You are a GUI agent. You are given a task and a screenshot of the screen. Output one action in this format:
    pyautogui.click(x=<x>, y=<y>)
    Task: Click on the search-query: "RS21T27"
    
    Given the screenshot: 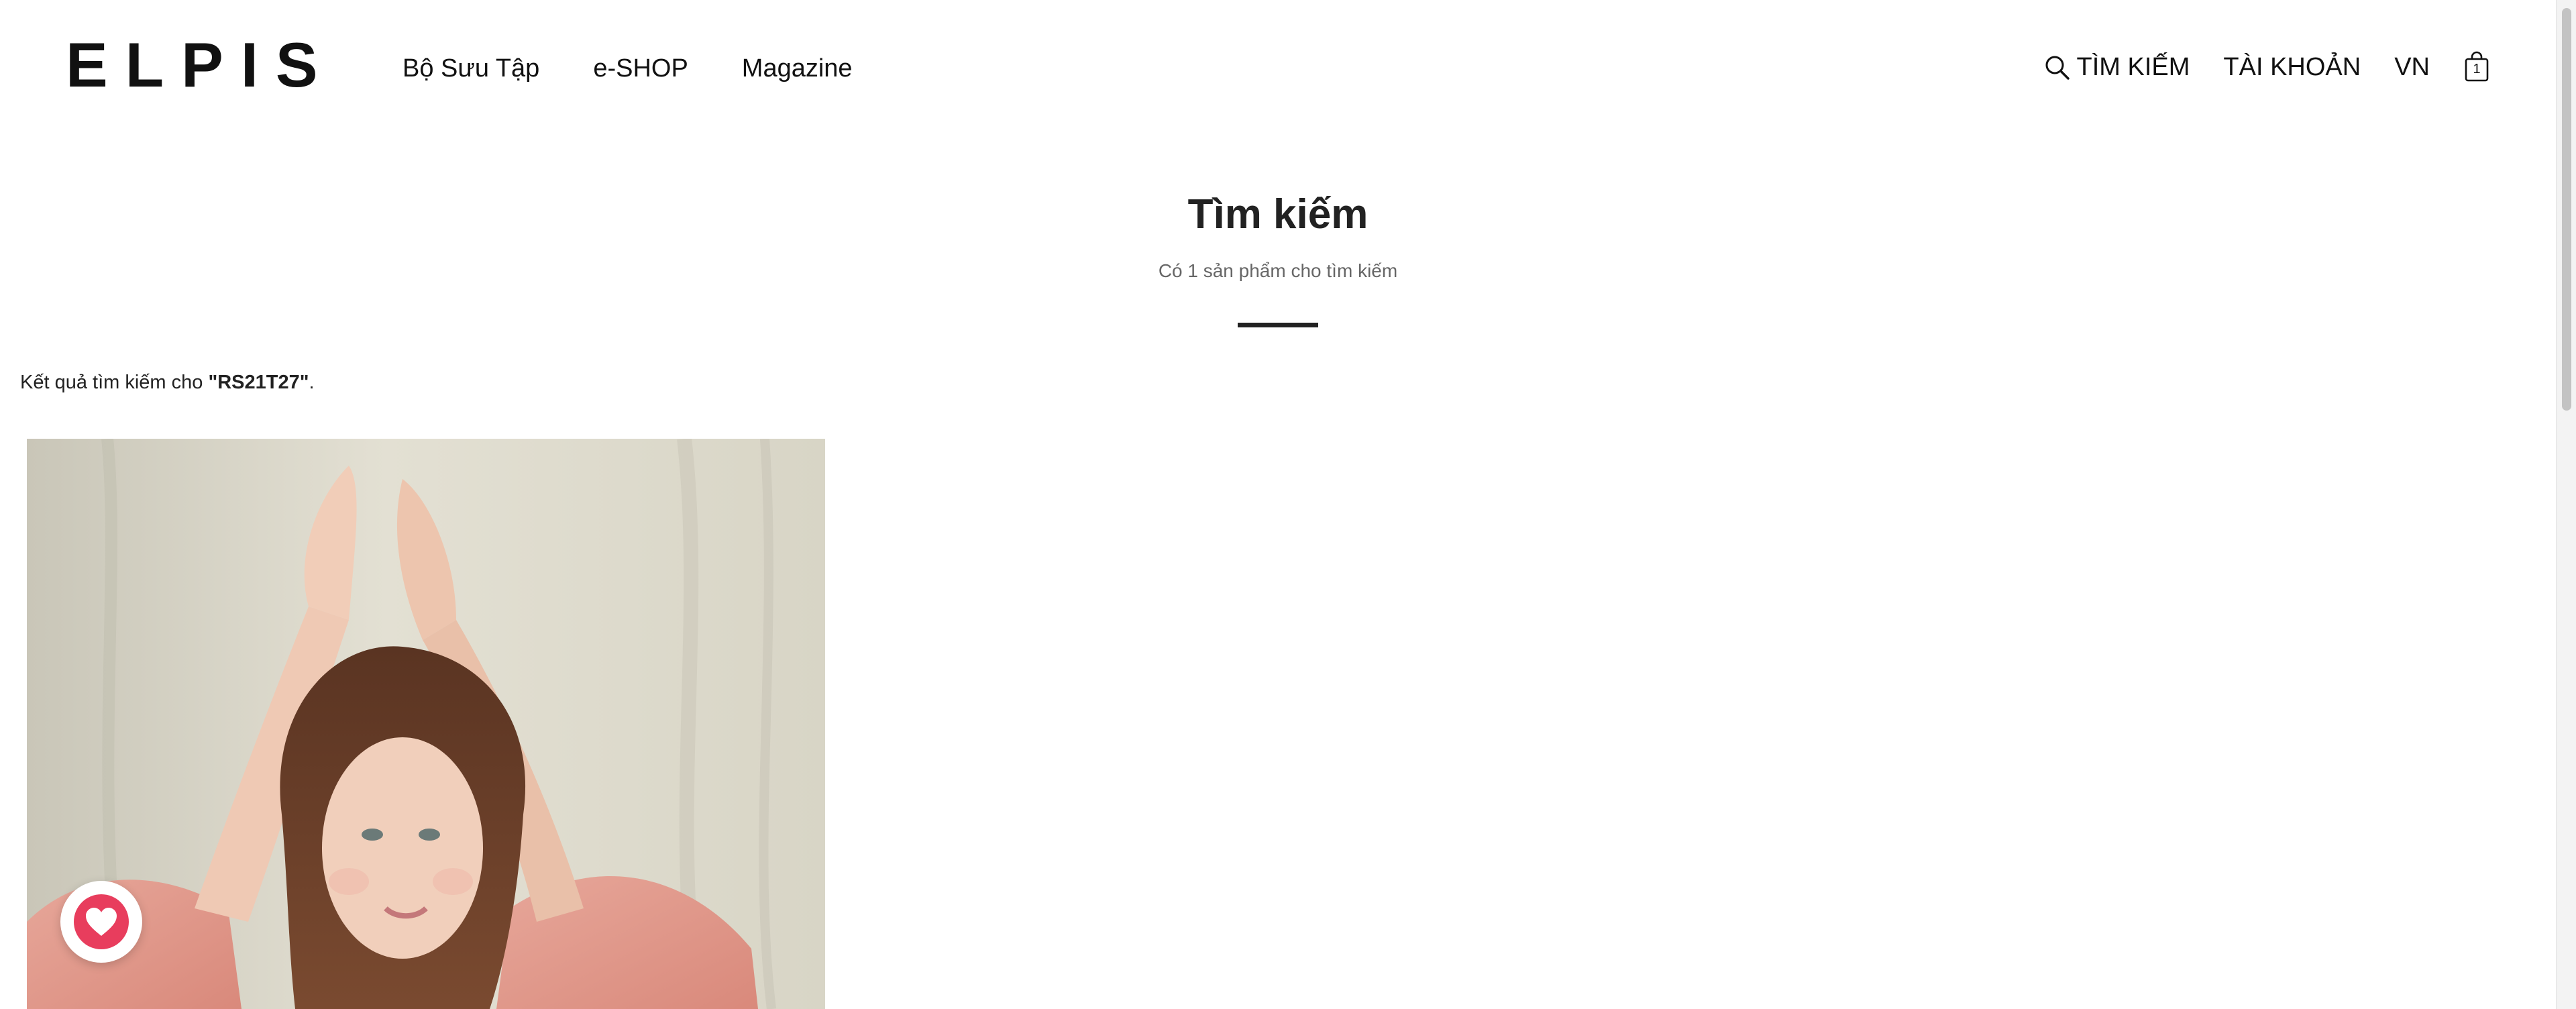 What is the action you would take?
    pyautogui.click(x=258, y=382)
    